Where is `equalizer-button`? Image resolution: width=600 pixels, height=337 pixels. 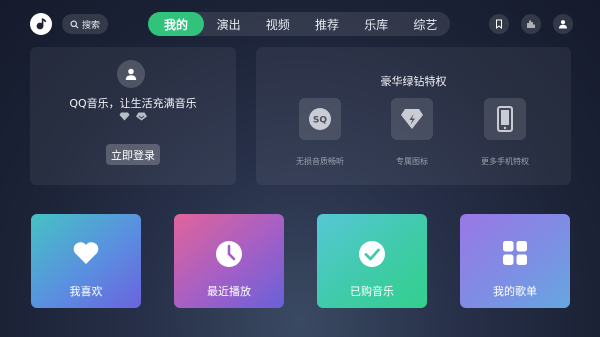
equalizer-button is located at coordinates (531, 24).